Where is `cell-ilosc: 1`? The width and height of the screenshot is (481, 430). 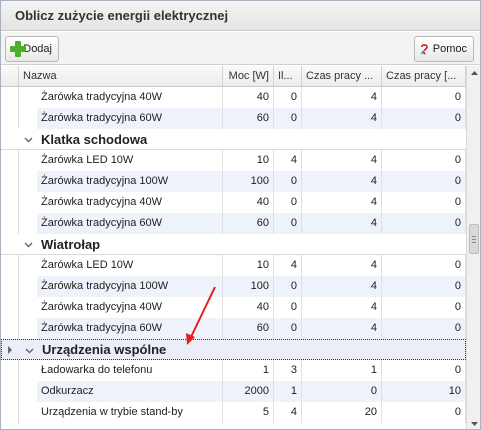
cell-ilosc: 1 is located at coordinates (288, 391).